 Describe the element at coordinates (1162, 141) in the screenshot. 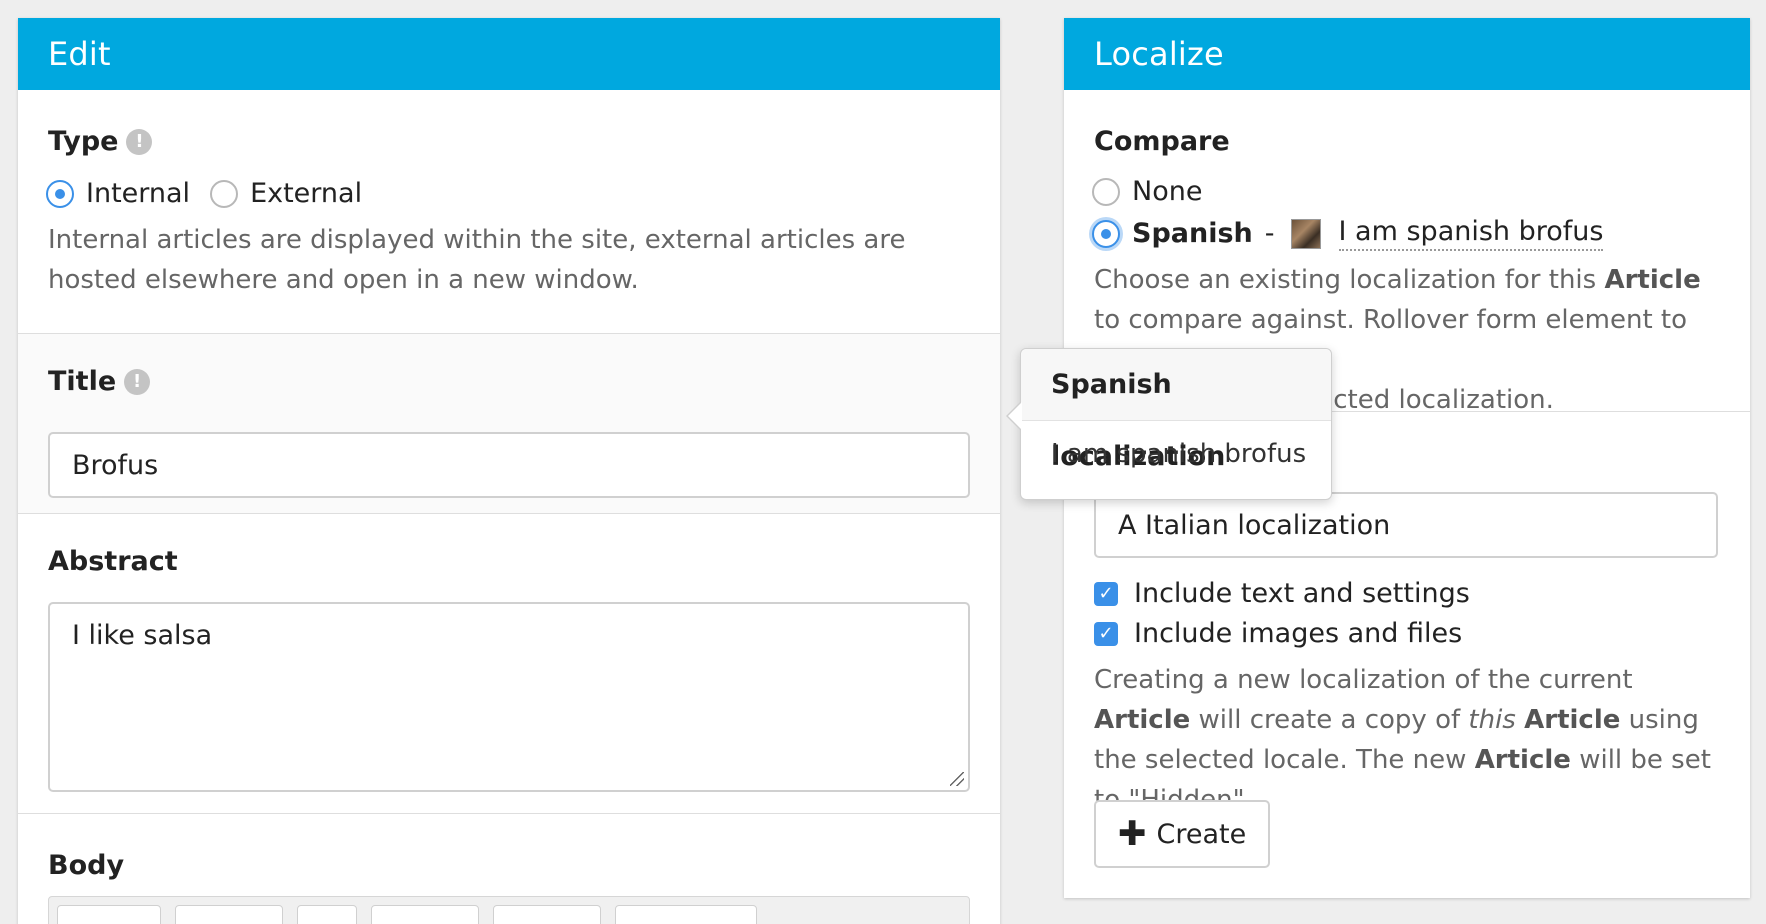

I see `compare-label: Compare` at that location.